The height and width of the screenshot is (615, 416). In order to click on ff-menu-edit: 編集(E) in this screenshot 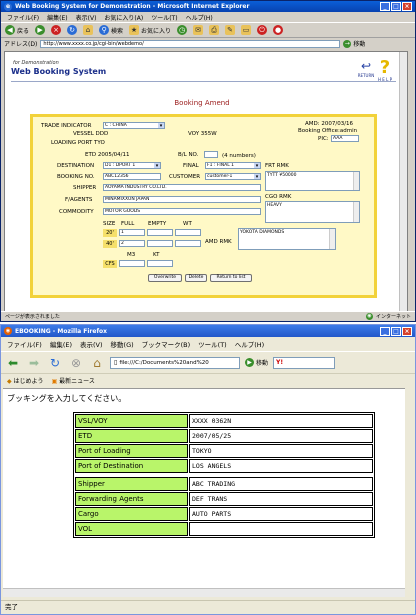, I will do `click(61, 344)`.